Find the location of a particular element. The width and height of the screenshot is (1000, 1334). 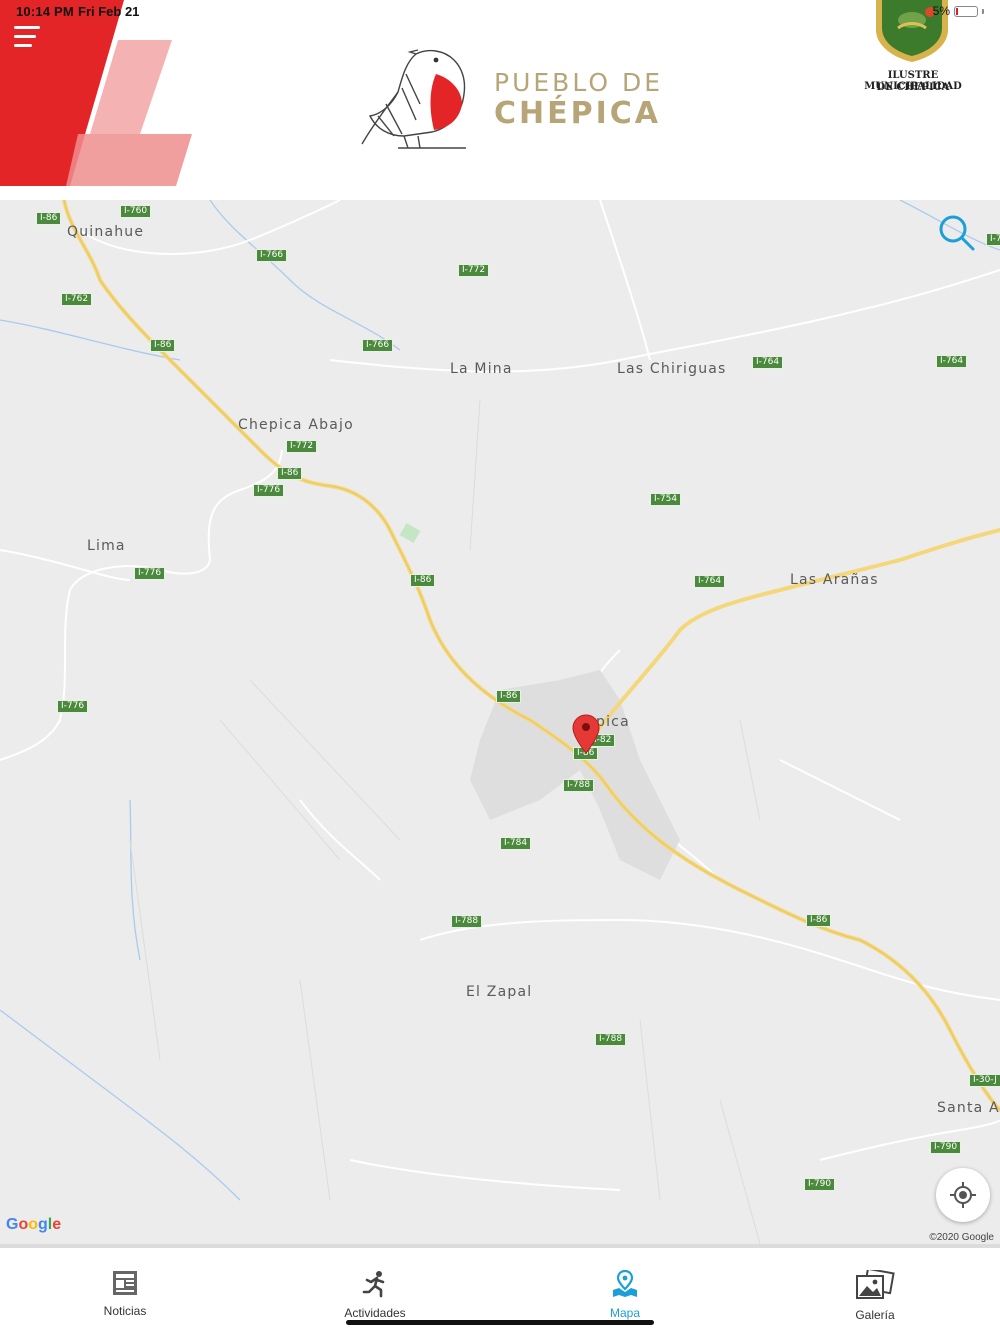

battery-percent: 5% is located at coordinates (941, 11).